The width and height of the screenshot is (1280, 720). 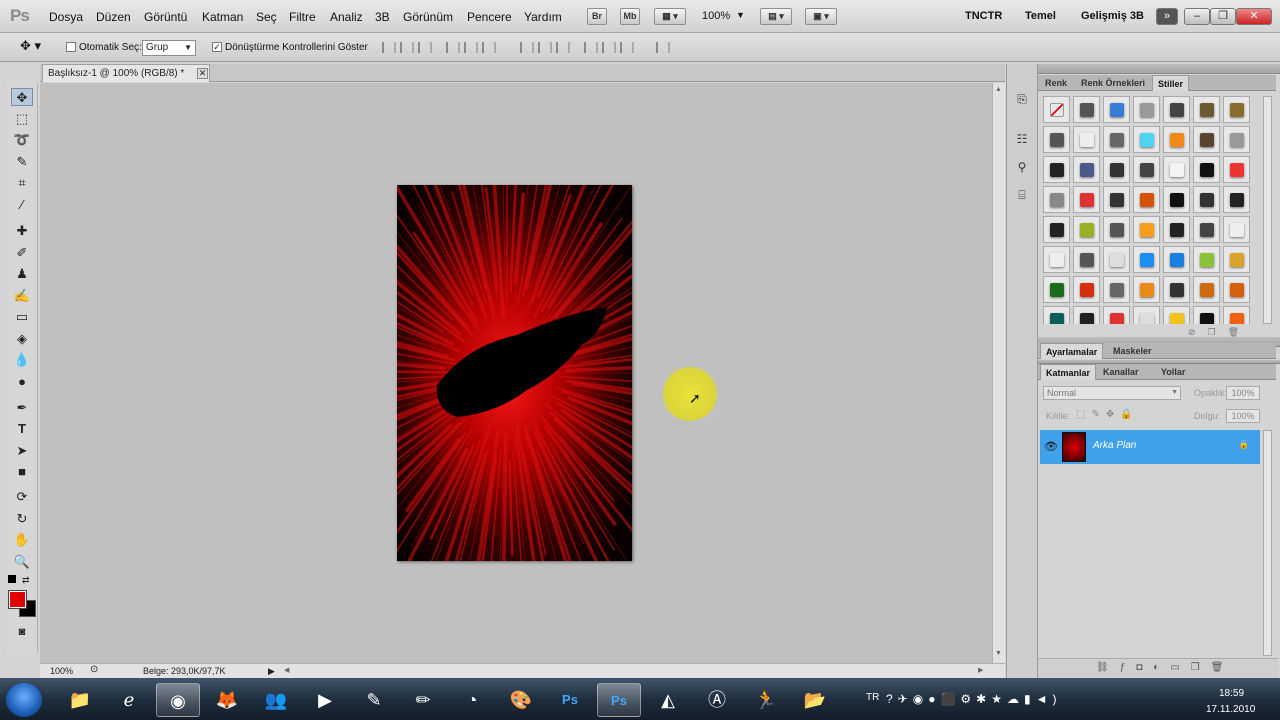 I want to click on document-tab: Başlıksız-1 @ 100% (RGB/8) * ✕, so click(x=126, y=73).